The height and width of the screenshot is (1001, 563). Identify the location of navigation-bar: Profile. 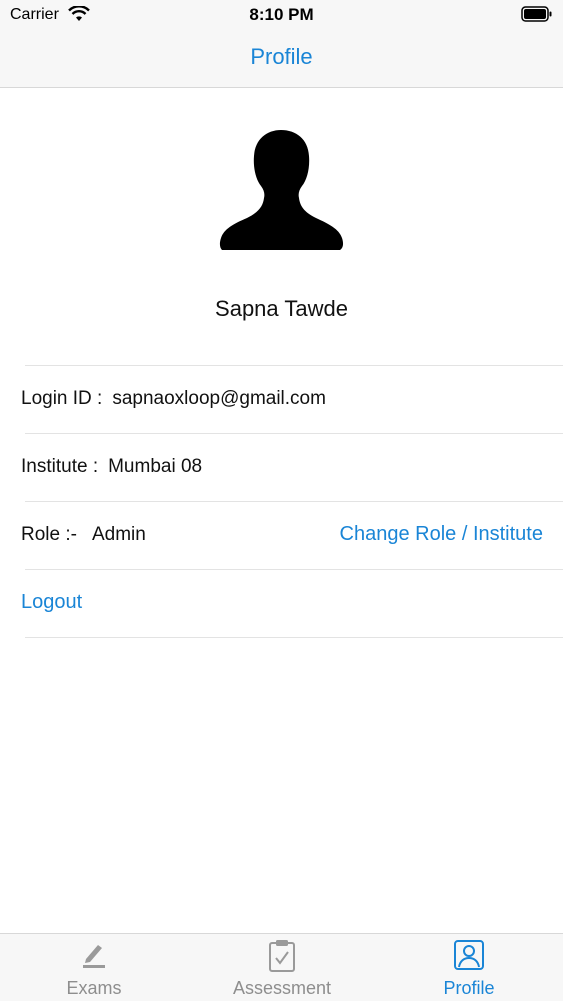
(281, 59).